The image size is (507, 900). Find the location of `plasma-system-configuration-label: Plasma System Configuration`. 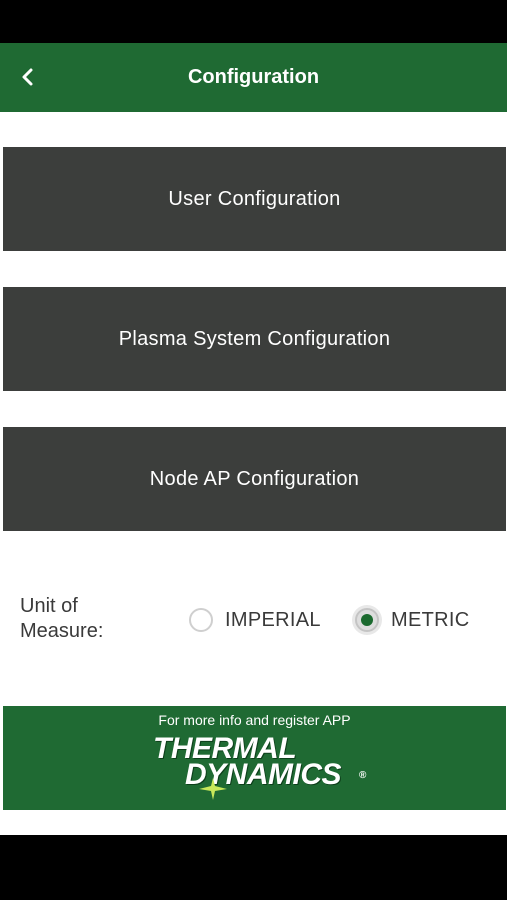

plasma-system-configuration-label: Plasma System Configuration is located at coordinates (254, 338).